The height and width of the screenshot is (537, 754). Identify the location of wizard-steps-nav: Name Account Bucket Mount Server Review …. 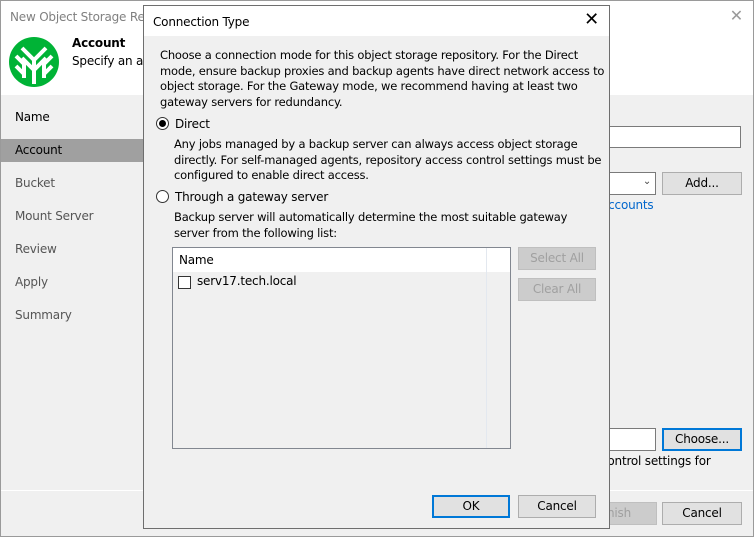
(72, 292).